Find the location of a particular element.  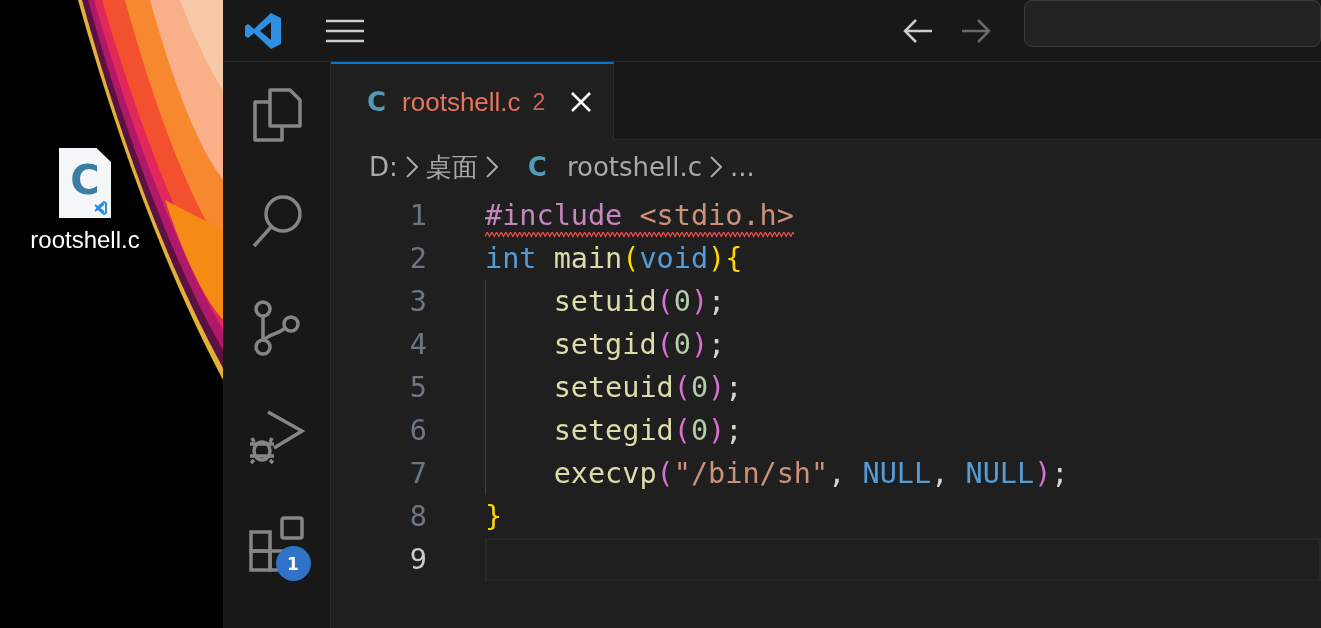

problem-count: 2 is located at coordinates (539, 102).